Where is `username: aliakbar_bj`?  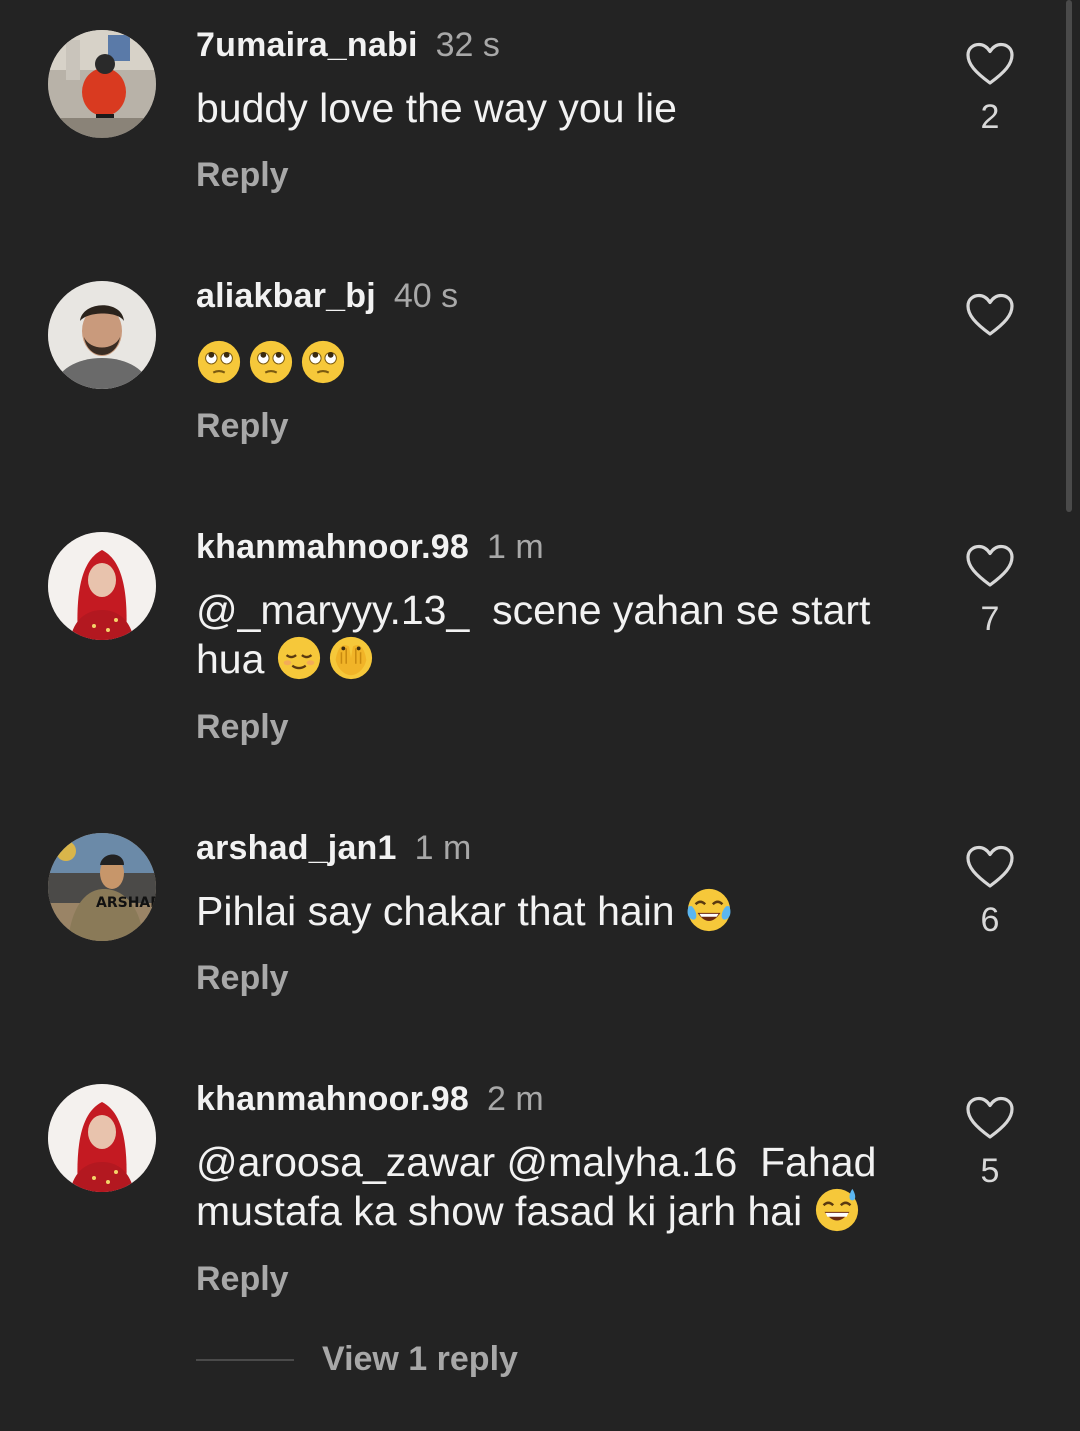 username: aliakbar_bj is located at coordinates (286, 296).